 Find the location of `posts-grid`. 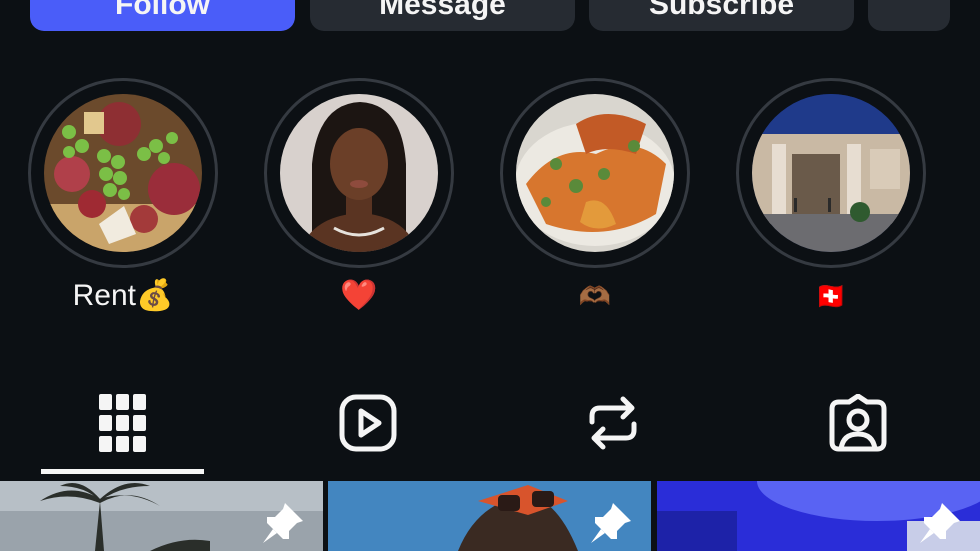

posts-grid is located at coordinates (490, 516).